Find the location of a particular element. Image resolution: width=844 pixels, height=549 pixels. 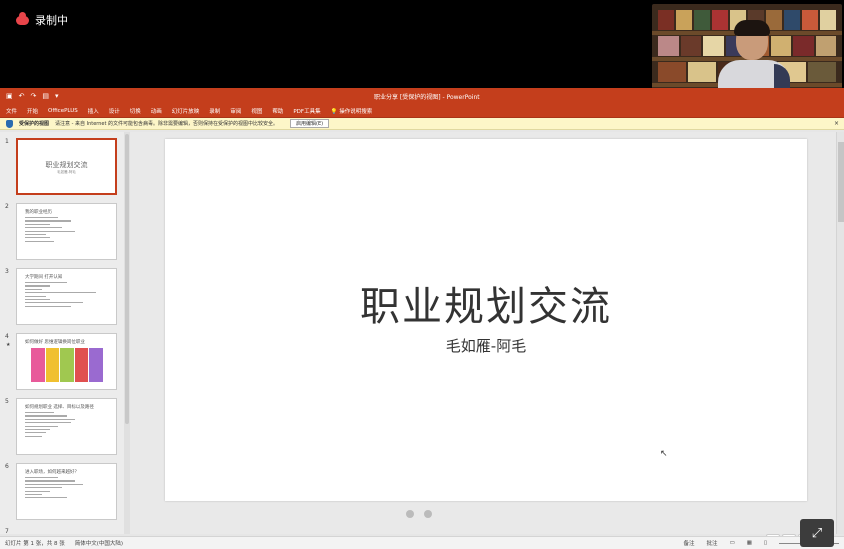

slide-thumbnail: 我的职业经历 is located at coordinates (66, 231).